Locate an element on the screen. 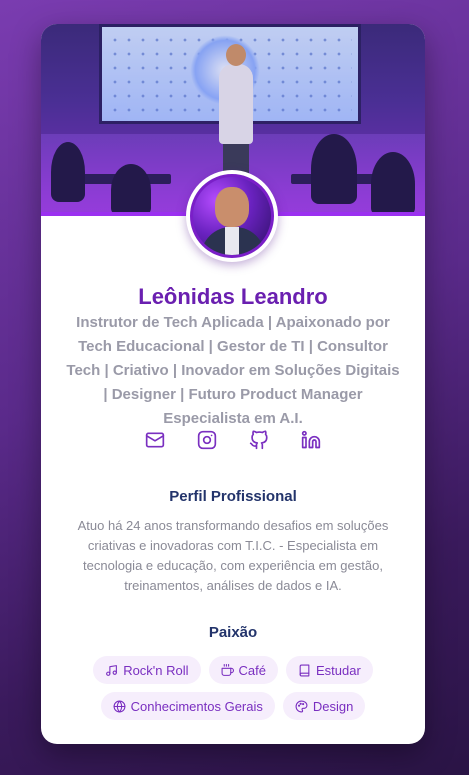  tag-label: Estudar is located at coordinates (338, 670).